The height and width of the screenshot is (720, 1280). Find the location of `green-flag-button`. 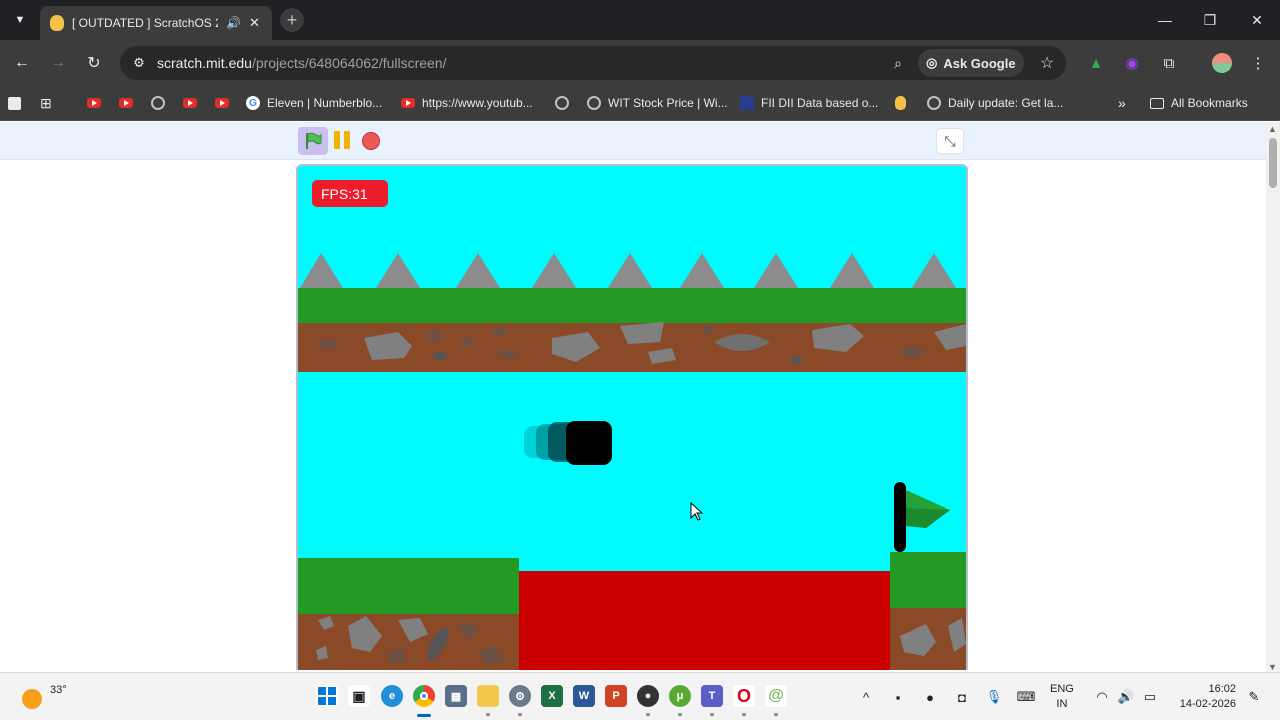

green-flag-button is located at coordinates (313, 141).